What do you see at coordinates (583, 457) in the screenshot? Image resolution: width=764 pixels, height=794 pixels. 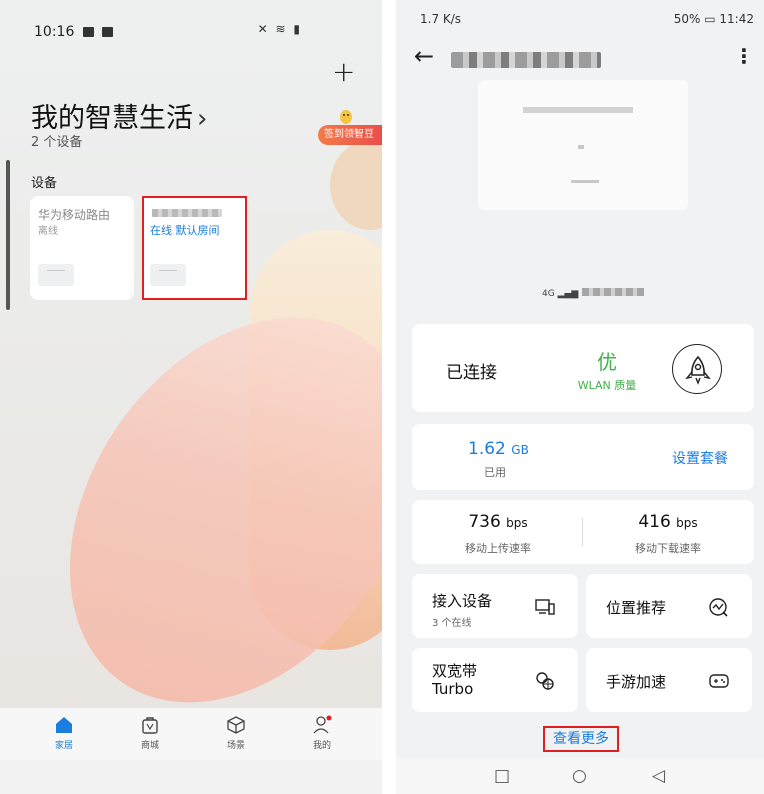 I see `data-usage-card: 1.62 GB 已用 设置套餐` at bounding box center [583, 457].